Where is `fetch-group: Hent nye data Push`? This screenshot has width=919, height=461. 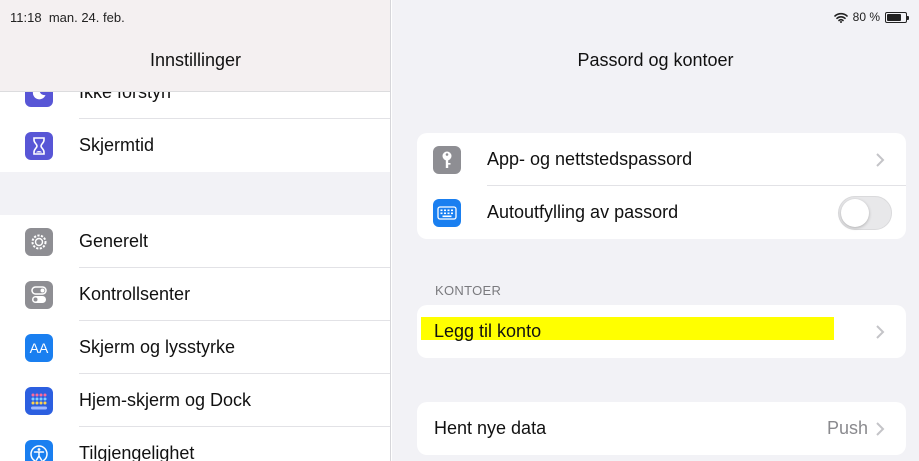 fetch-group: Hent nye data Push is located at coordinates (661, 428).